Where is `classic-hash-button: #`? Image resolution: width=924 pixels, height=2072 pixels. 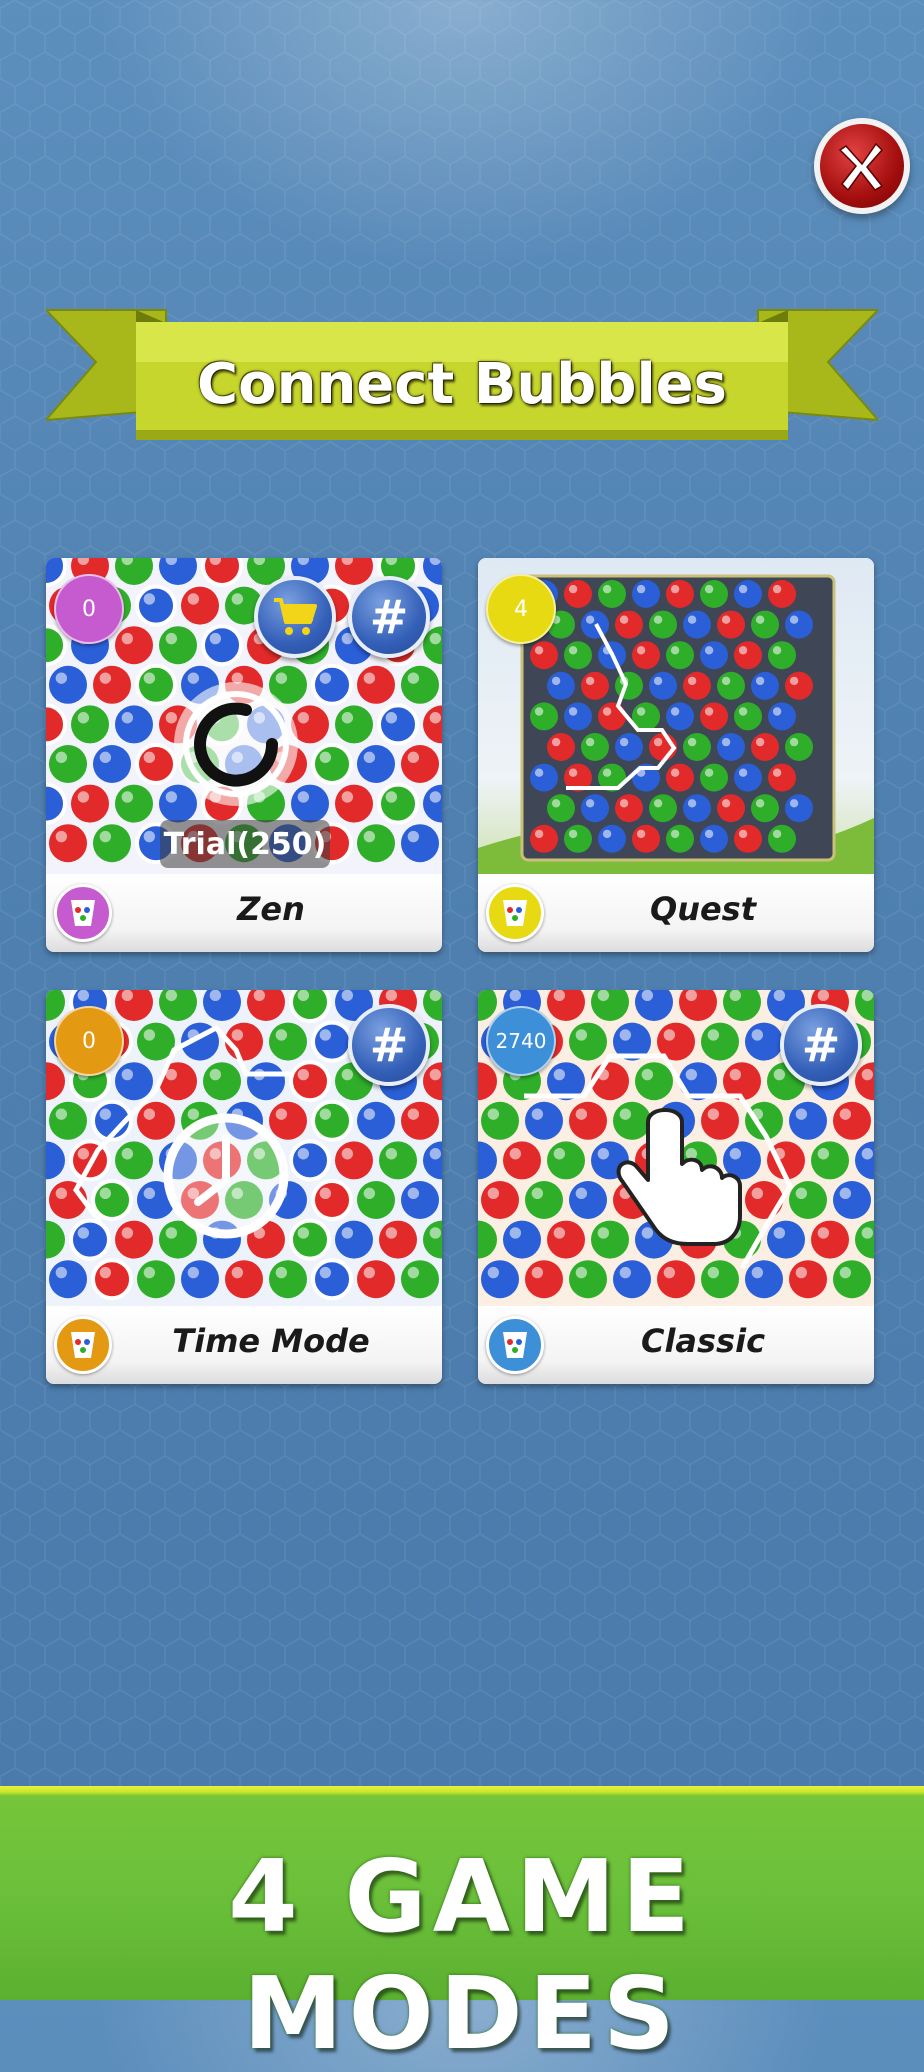
classic-hash-button: # is located at coordinates (821, 1045).